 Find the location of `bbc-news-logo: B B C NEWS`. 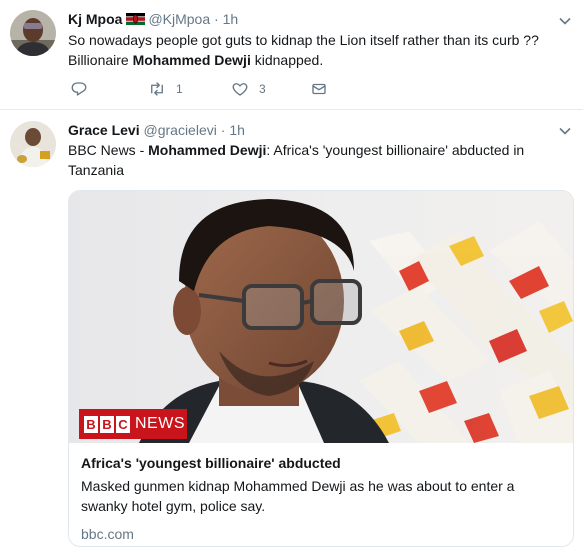

bbc-news-logo: B B C NEWS is located at coordinates (133, 424).